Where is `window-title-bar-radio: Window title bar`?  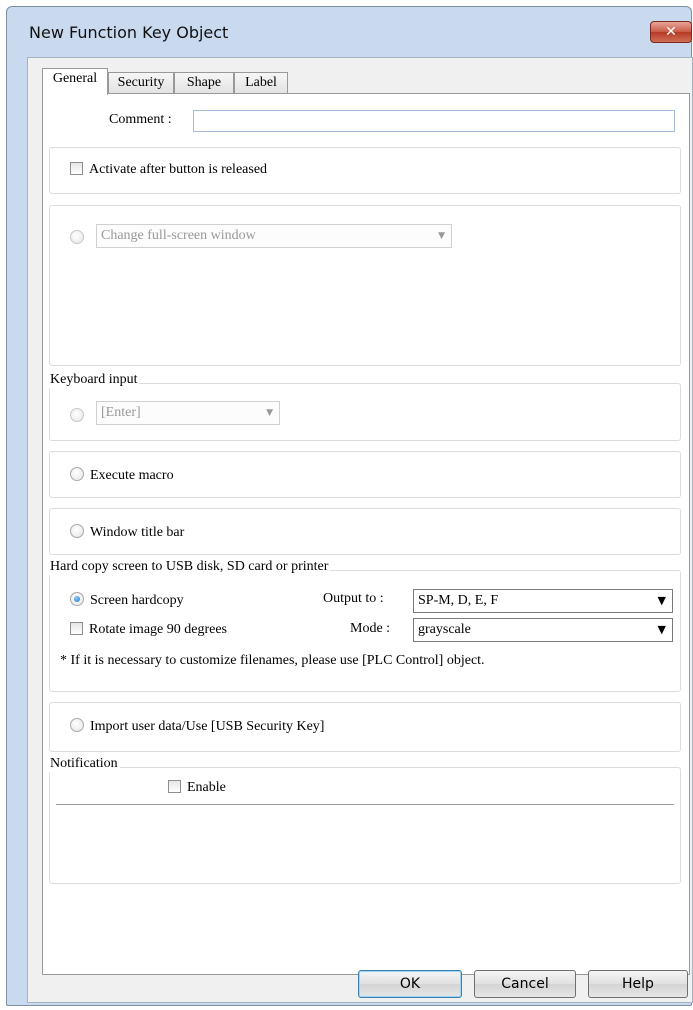
window-title-bar-radio: Window title bar is located at coordinates (127, 532).